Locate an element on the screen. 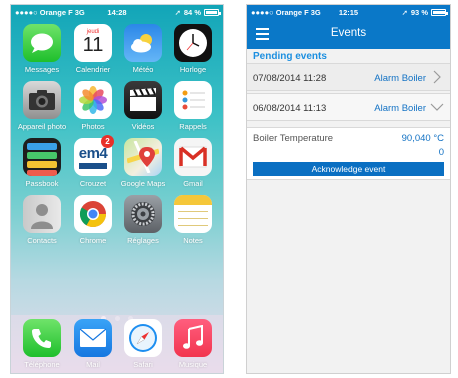 The width and height of the screenshot is (458, 378). app-label: Contacts is located at coordinates (42, 240).